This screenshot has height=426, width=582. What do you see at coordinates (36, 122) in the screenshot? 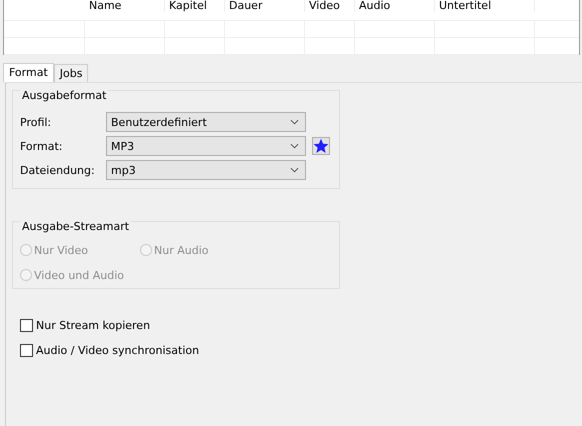
I see `field-label: Profil:` at bounding box center [36, 122].